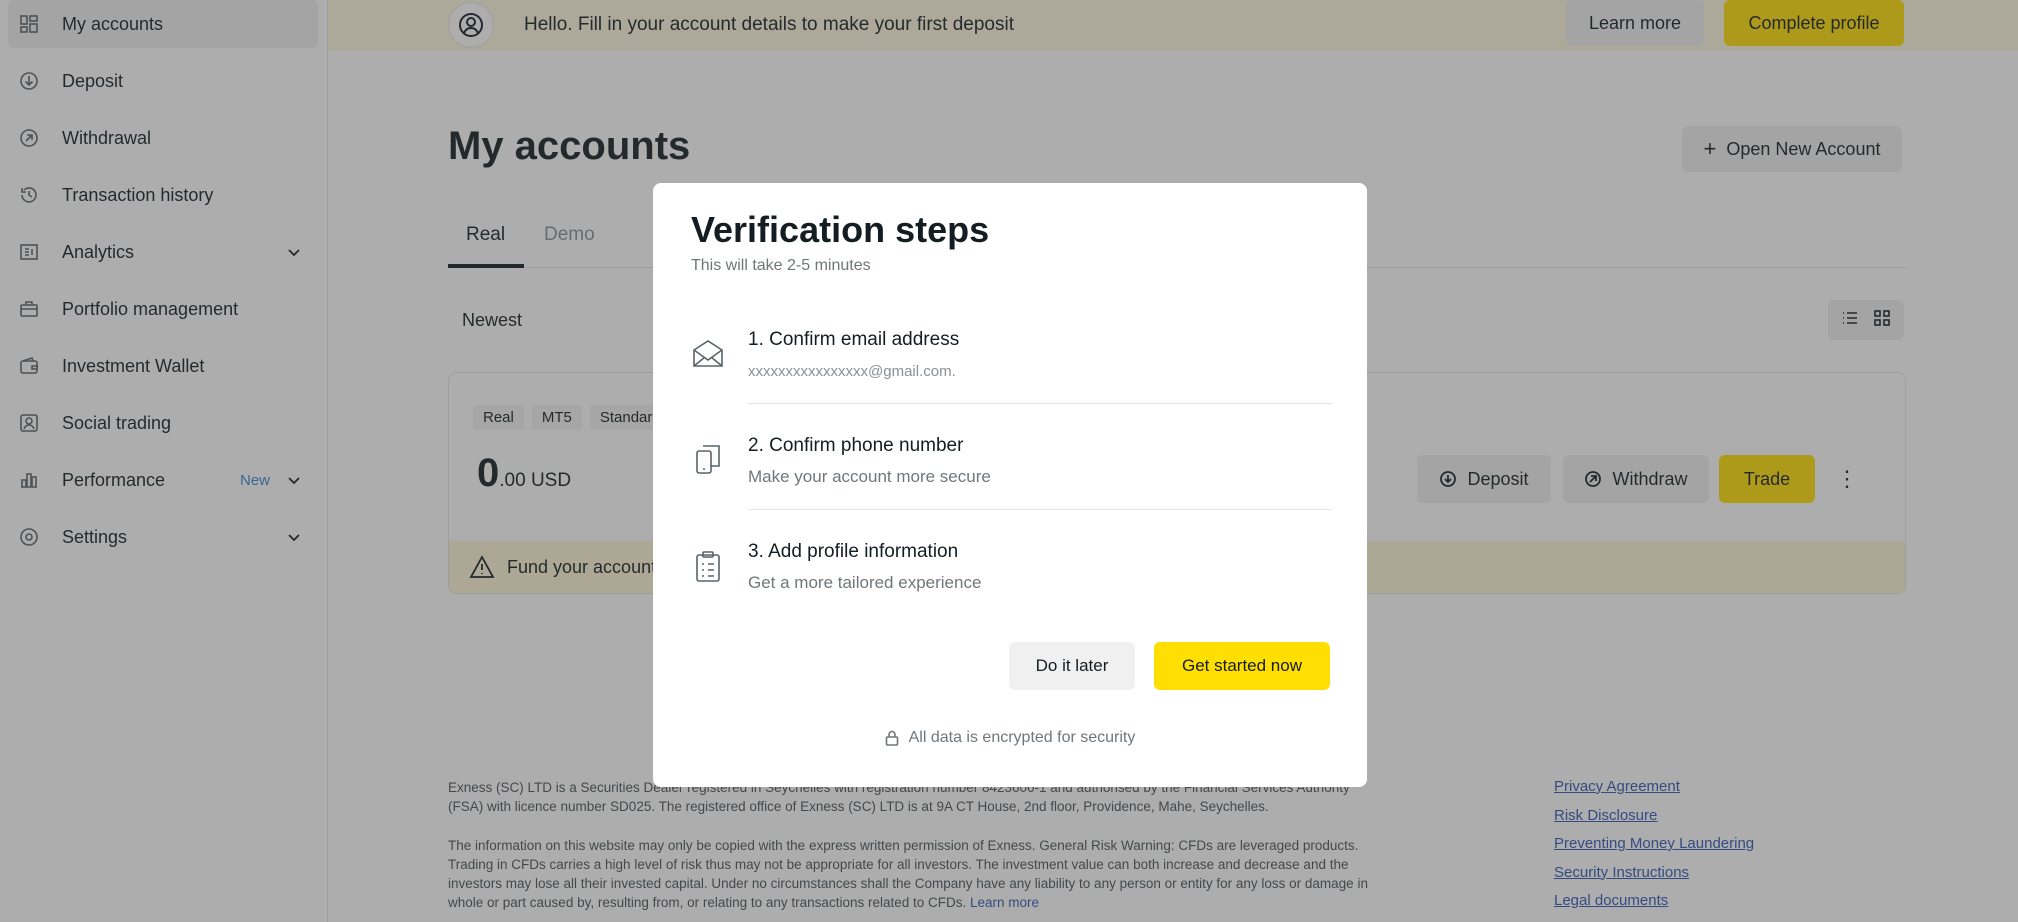  Describe the element at coordinates (856, 445) in the screenshot. I see `step-title: 2. Confirm phone number` at that location.